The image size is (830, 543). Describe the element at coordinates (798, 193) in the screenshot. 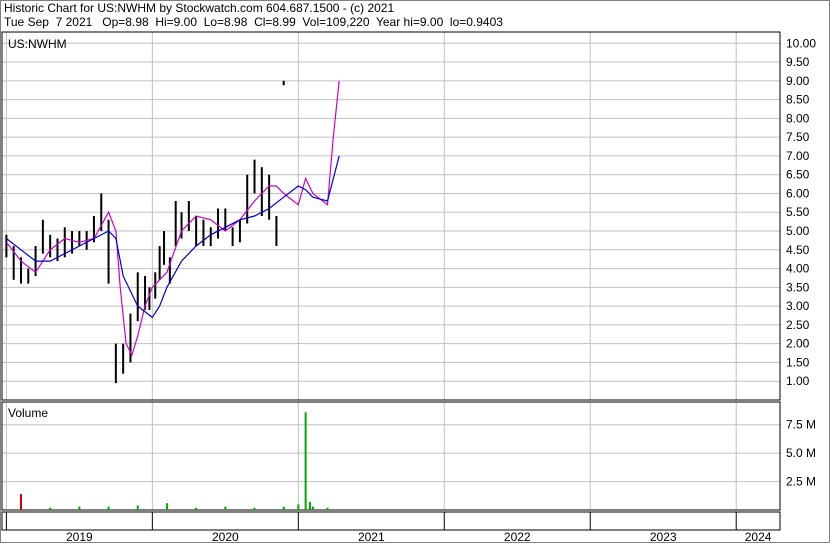

I see `price-tick-label: 6.00` at that location.